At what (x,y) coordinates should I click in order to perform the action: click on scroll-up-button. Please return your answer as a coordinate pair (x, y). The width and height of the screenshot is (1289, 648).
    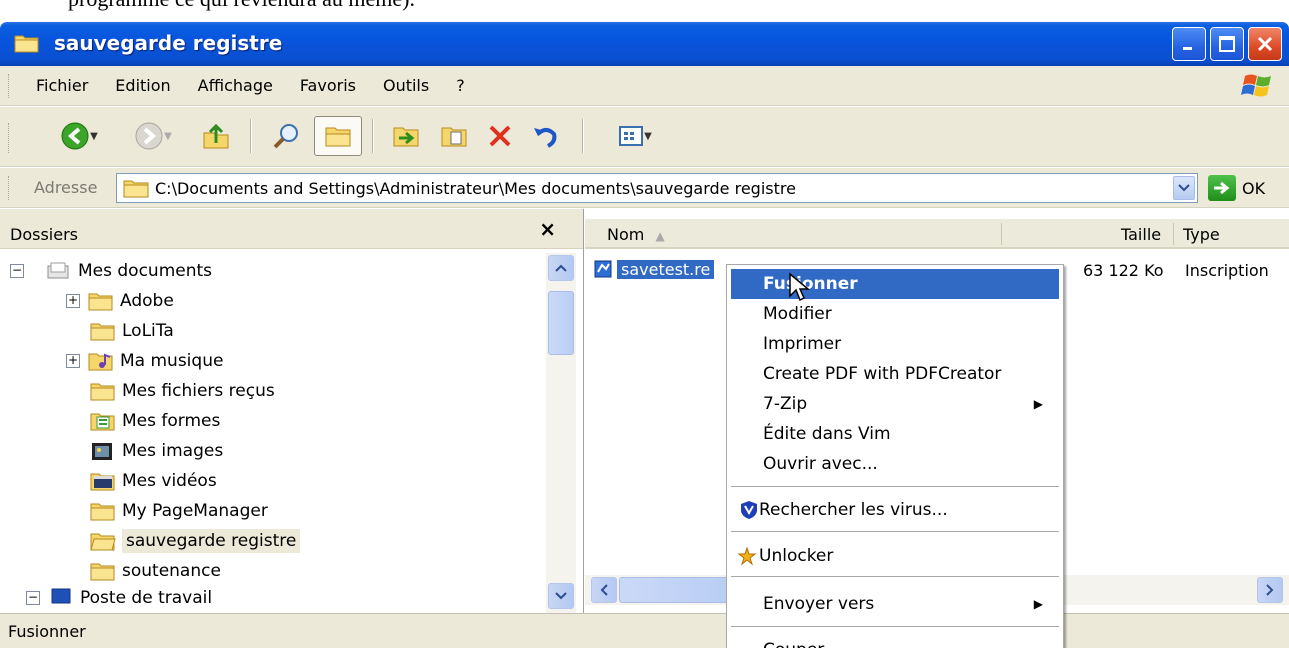
    Looking at the image, I should click on (561, 268).